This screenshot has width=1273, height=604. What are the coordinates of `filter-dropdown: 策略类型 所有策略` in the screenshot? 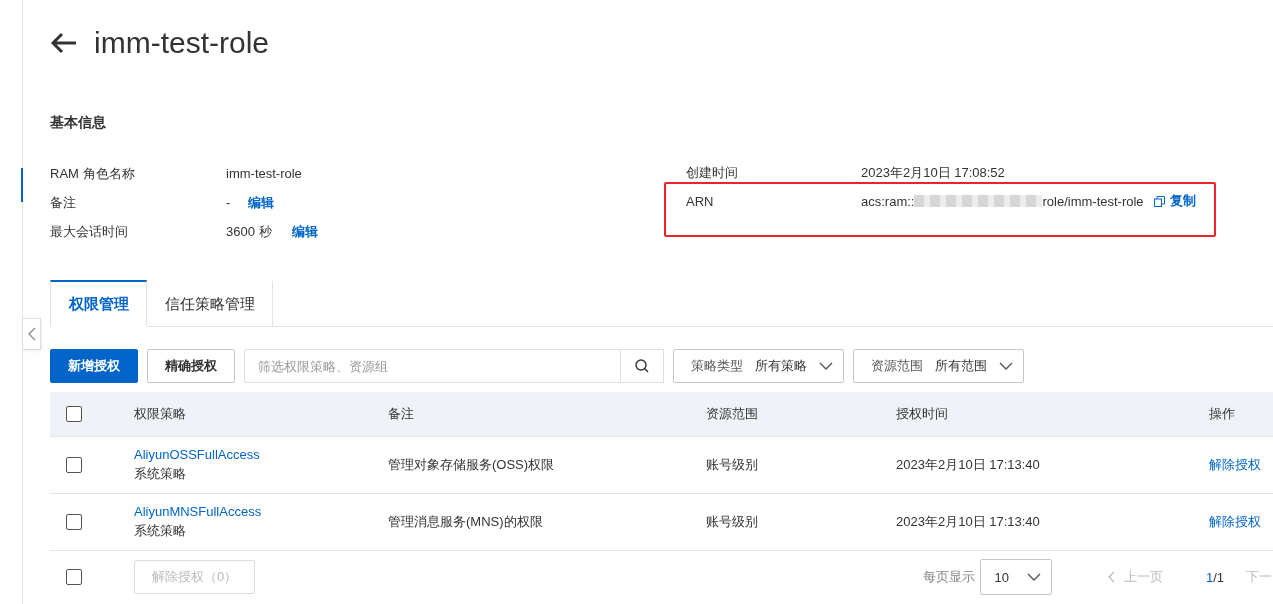 It's located at (758, 366).